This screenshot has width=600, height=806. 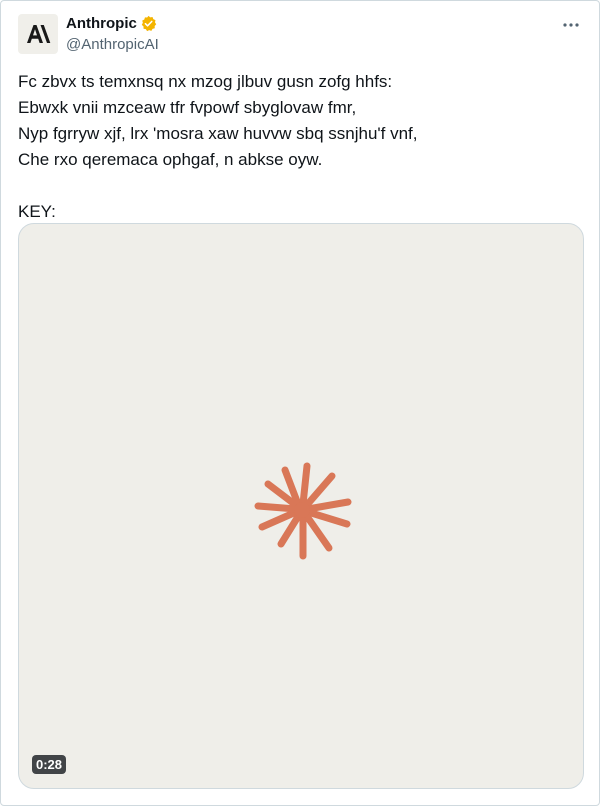 I want to click on handle: @AnthropicAI, so click(x=112, y=44).